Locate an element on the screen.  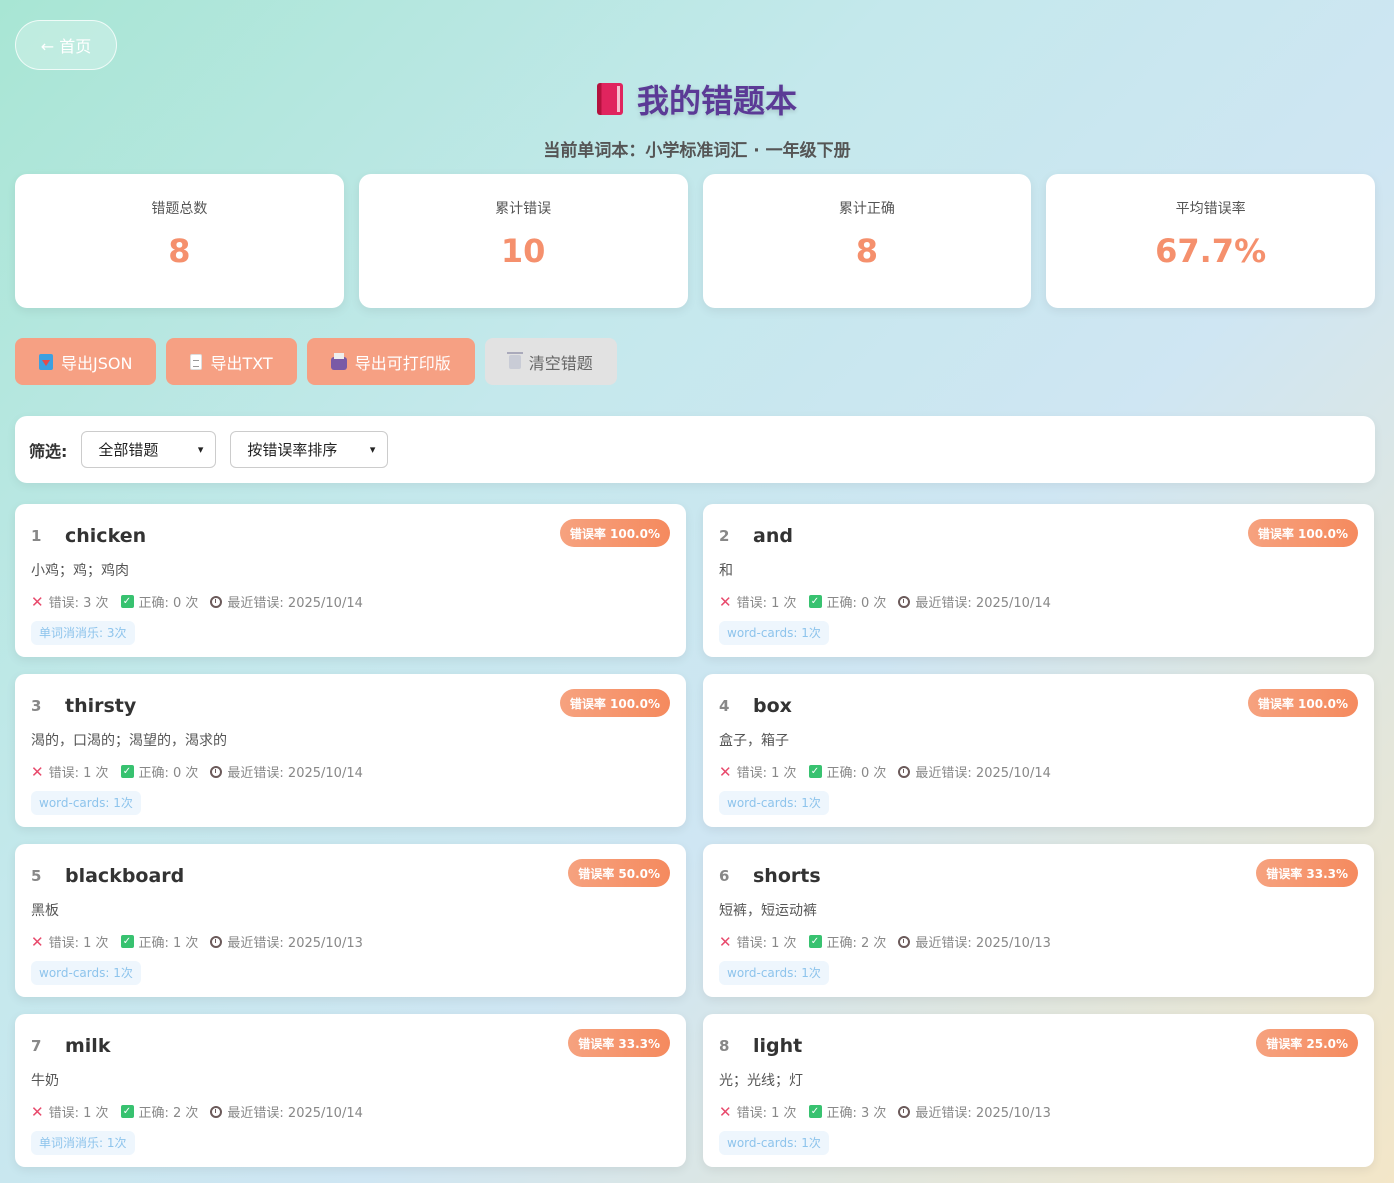
word-meaning: 牛奶 is located at coordinates (45, 1081).